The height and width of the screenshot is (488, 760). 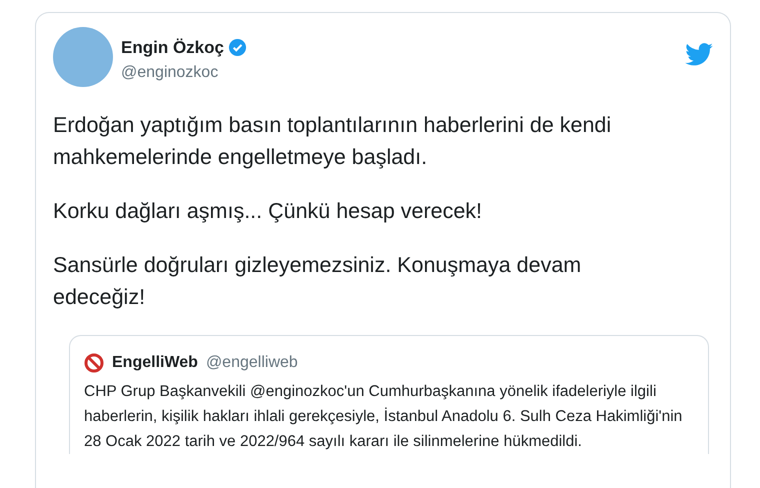 I want to click on tweet-paragraph: Korku dağları aşmış... Çünkü hesap verecek!, so click(x=268, y=211).